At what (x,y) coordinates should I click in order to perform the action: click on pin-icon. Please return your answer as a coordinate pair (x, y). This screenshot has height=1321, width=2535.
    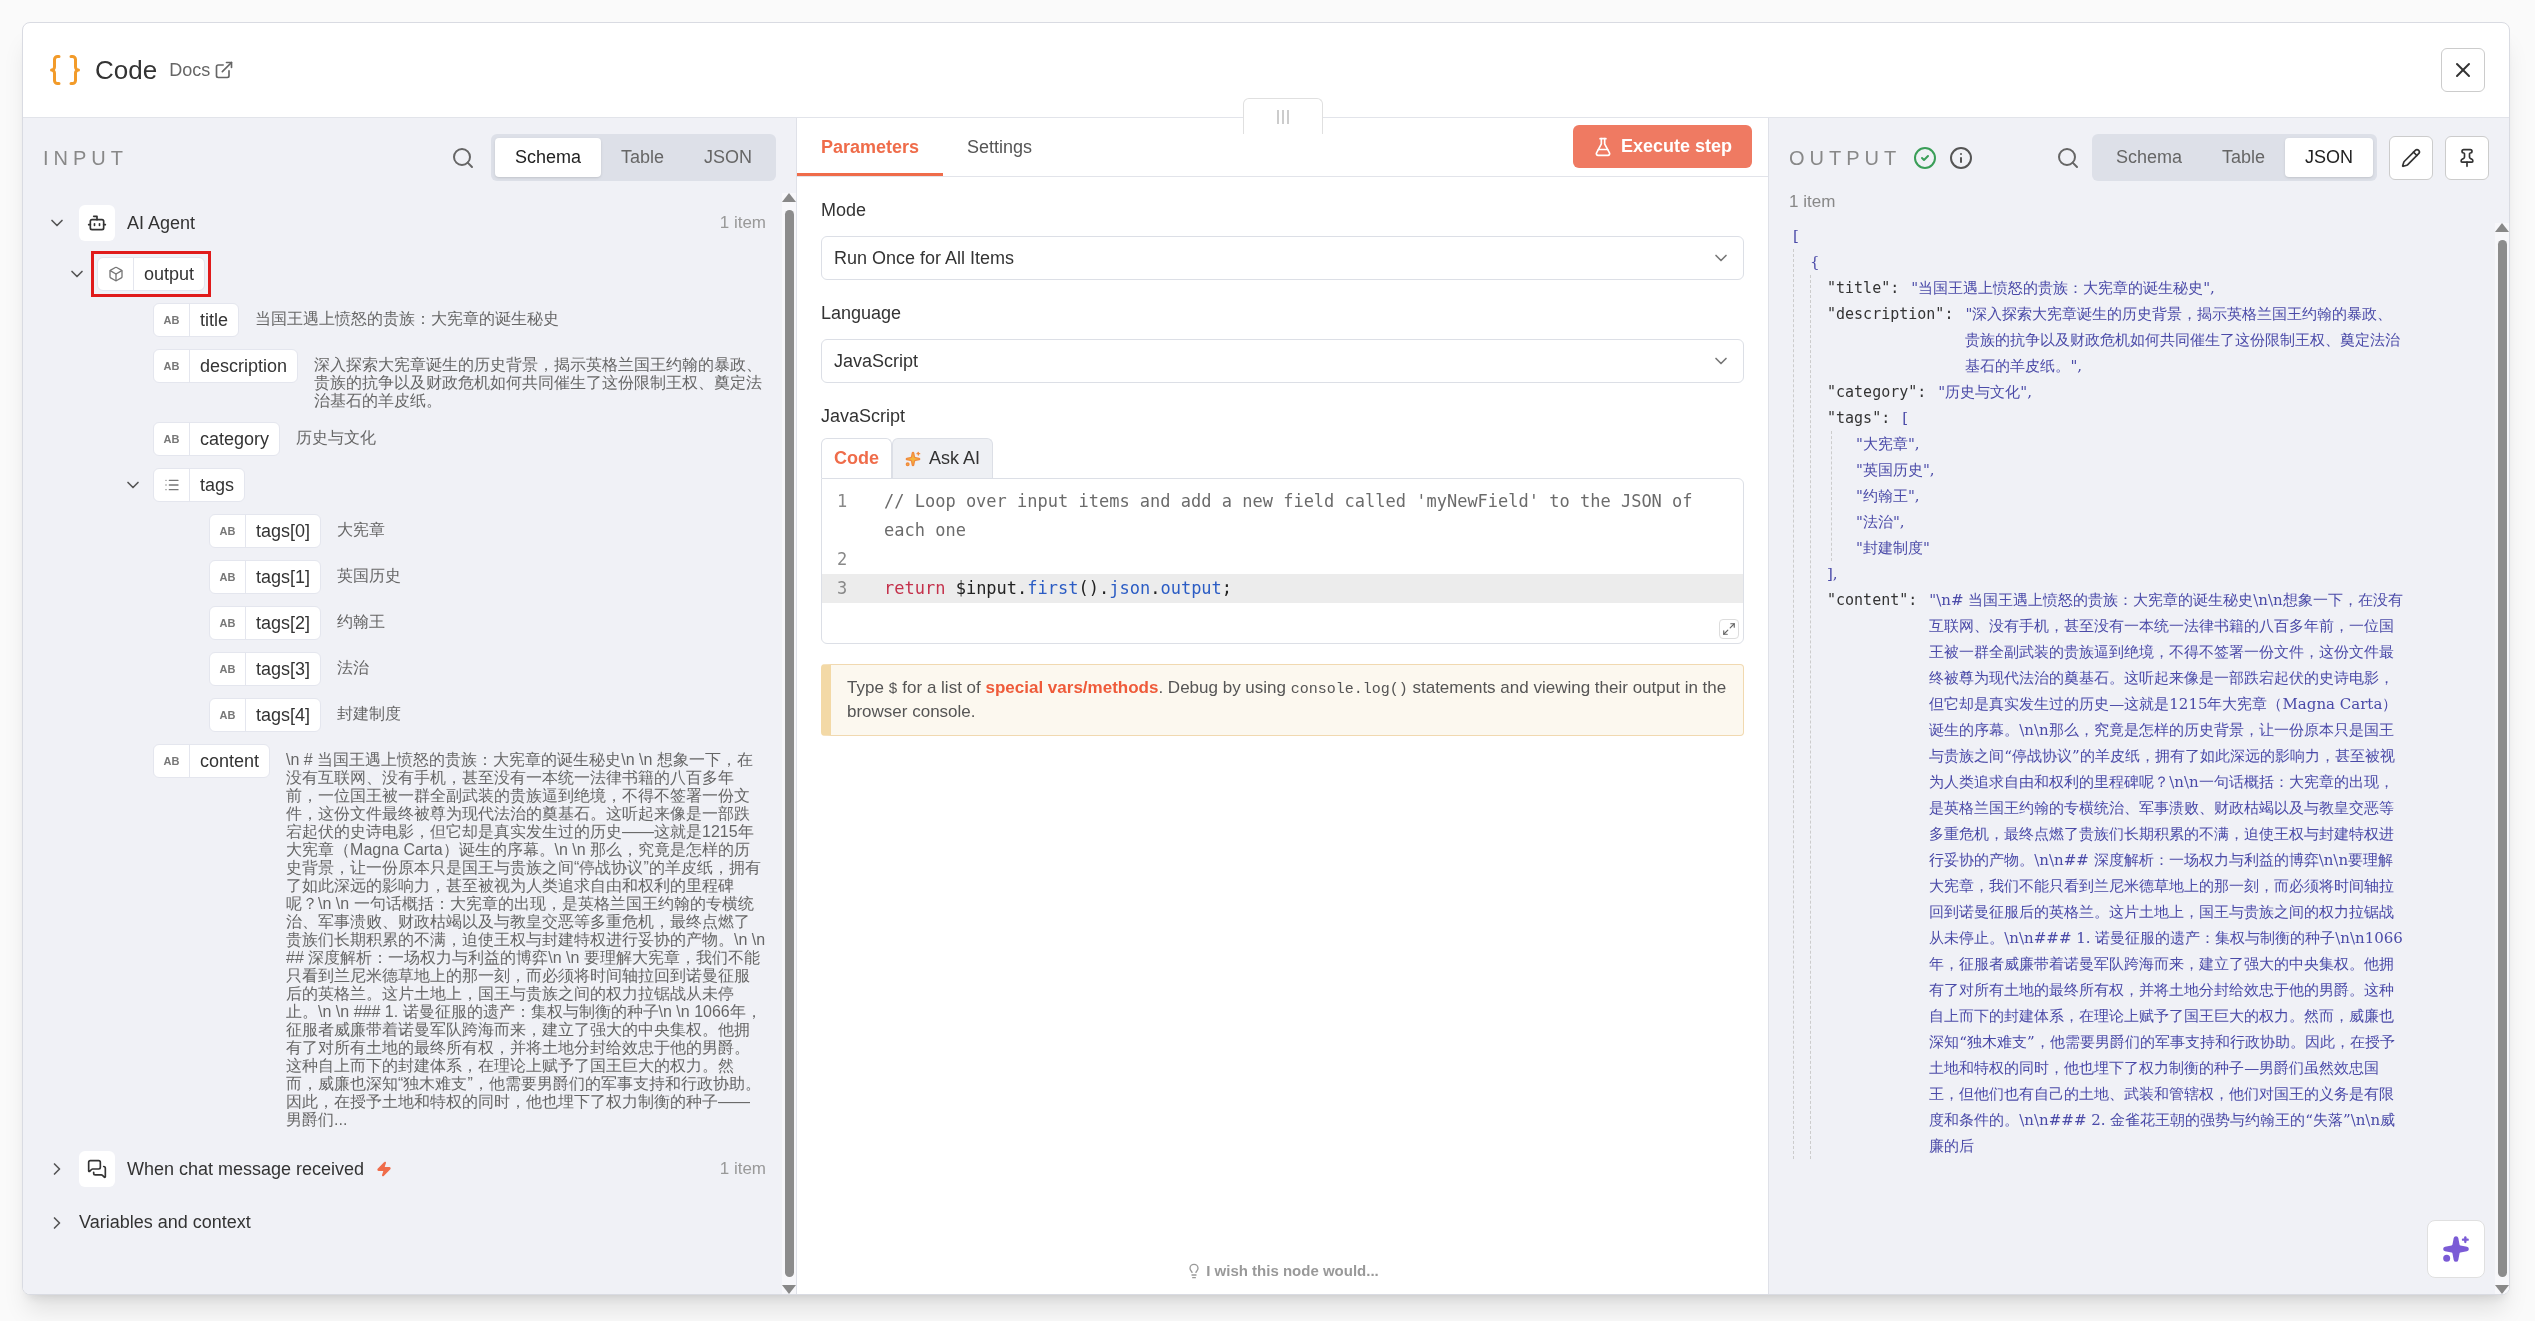
    Looking at the image, I should click on (2467, 157).